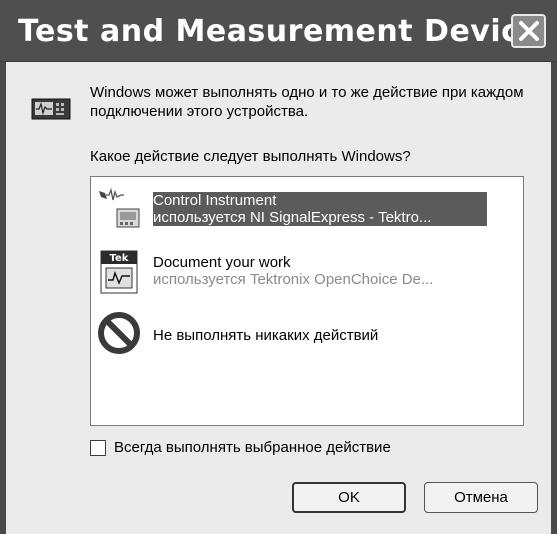  Describe the element at coordinates (119, 207) in the screenshot. I see `control-instrument-icon` at that location.